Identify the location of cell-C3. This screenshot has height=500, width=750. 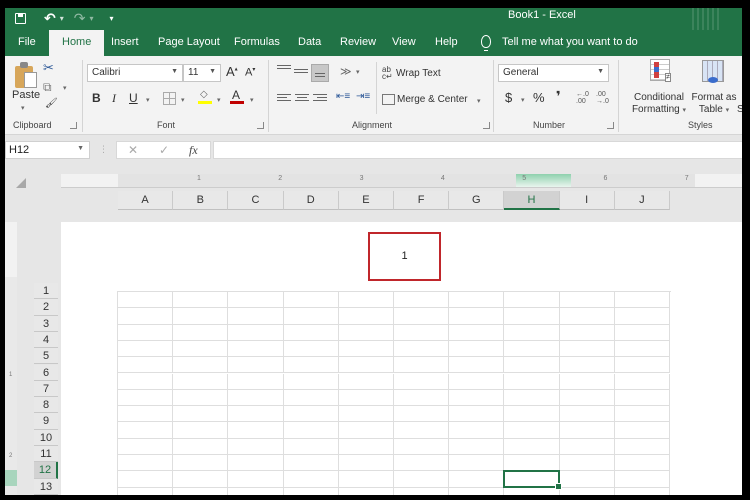
(256, 332).